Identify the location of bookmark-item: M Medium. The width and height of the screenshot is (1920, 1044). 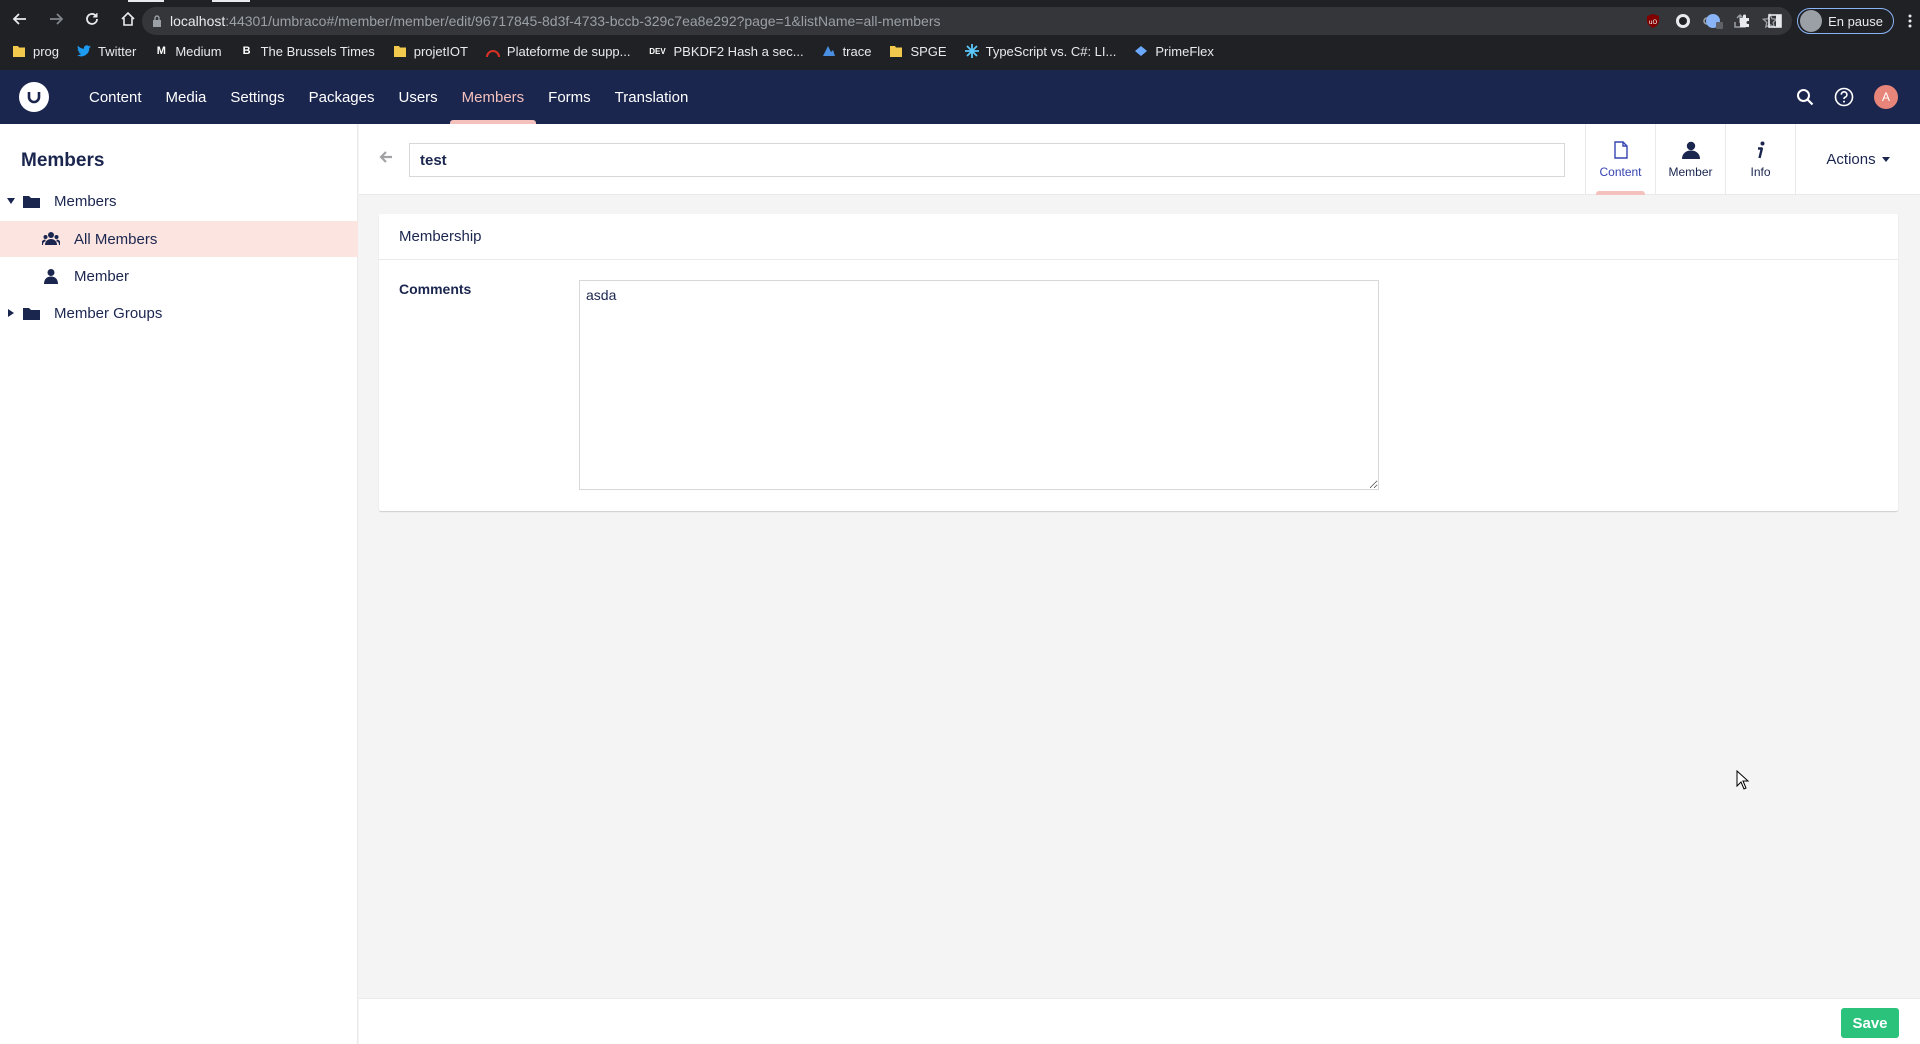
(188, 51).